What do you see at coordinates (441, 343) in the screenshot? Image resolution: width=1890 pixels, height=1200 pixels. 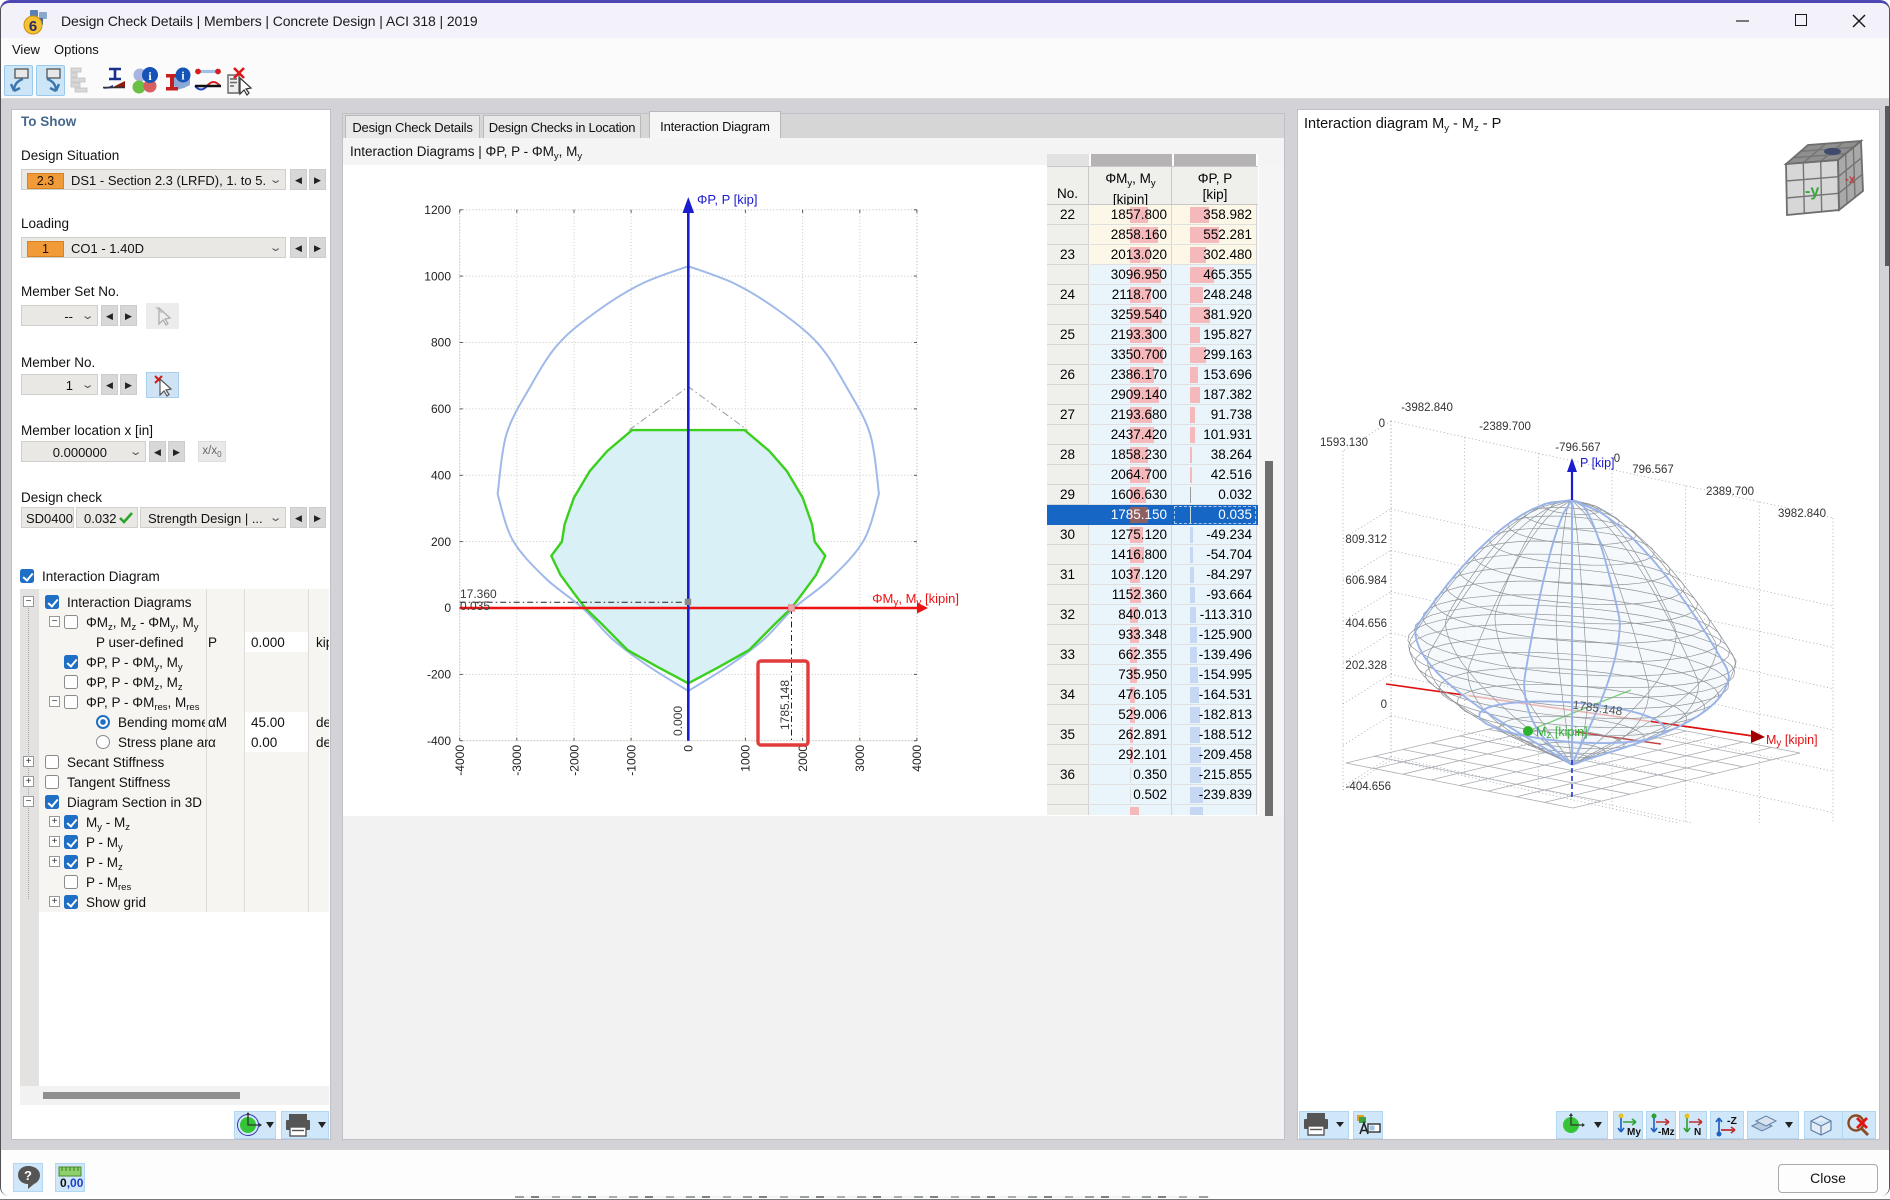 I see `svg-text: 800` at bounding box center [441, 343].